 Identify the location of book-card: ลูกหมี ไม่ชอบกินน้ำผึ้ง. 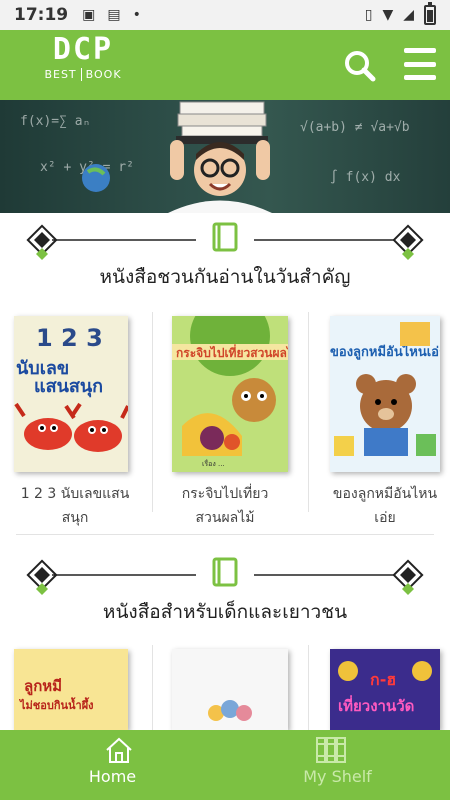
(75, 687).